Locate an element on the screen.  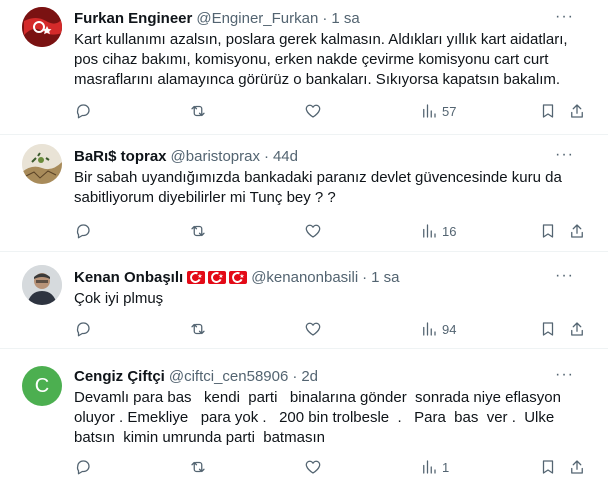
views-button: 57 is located at coordinates (438, 111).